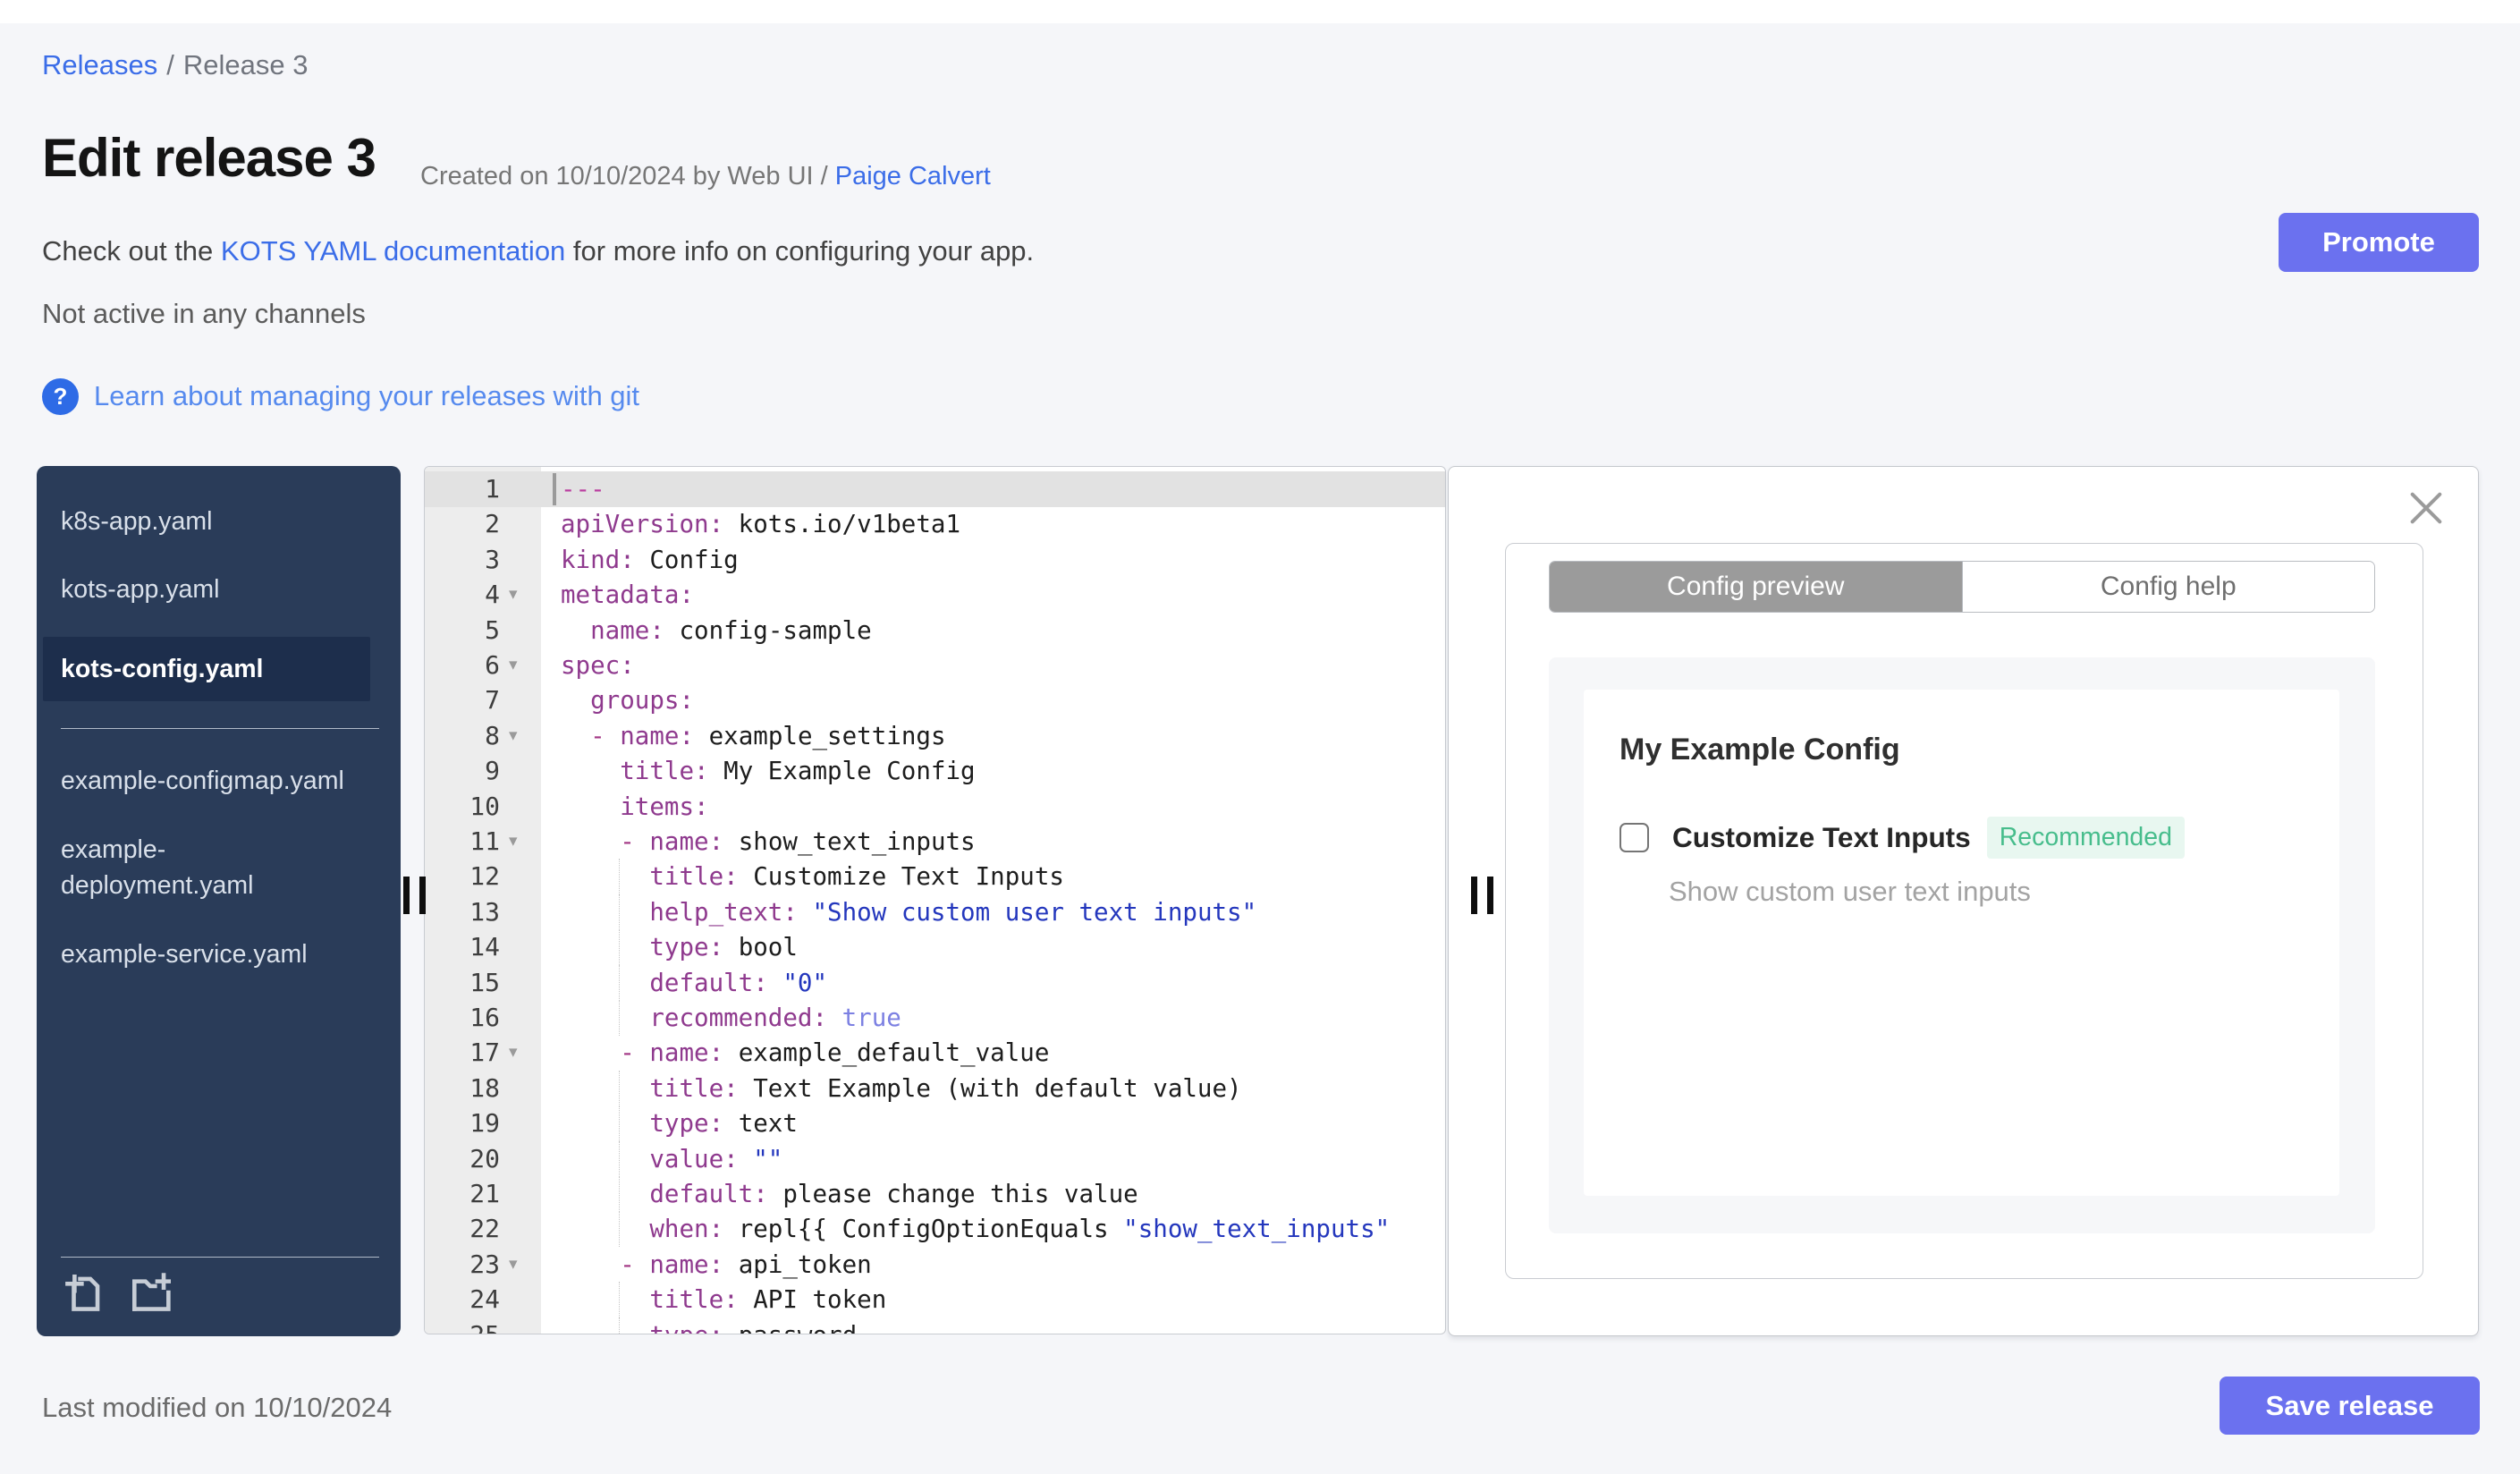 The height and width of the screenshot is (1474, 2520). What do you see at coordinates (2085, 838) in the screenshot?
I see `recommended-badge: Recommended` at bounding box center [2085, 838].